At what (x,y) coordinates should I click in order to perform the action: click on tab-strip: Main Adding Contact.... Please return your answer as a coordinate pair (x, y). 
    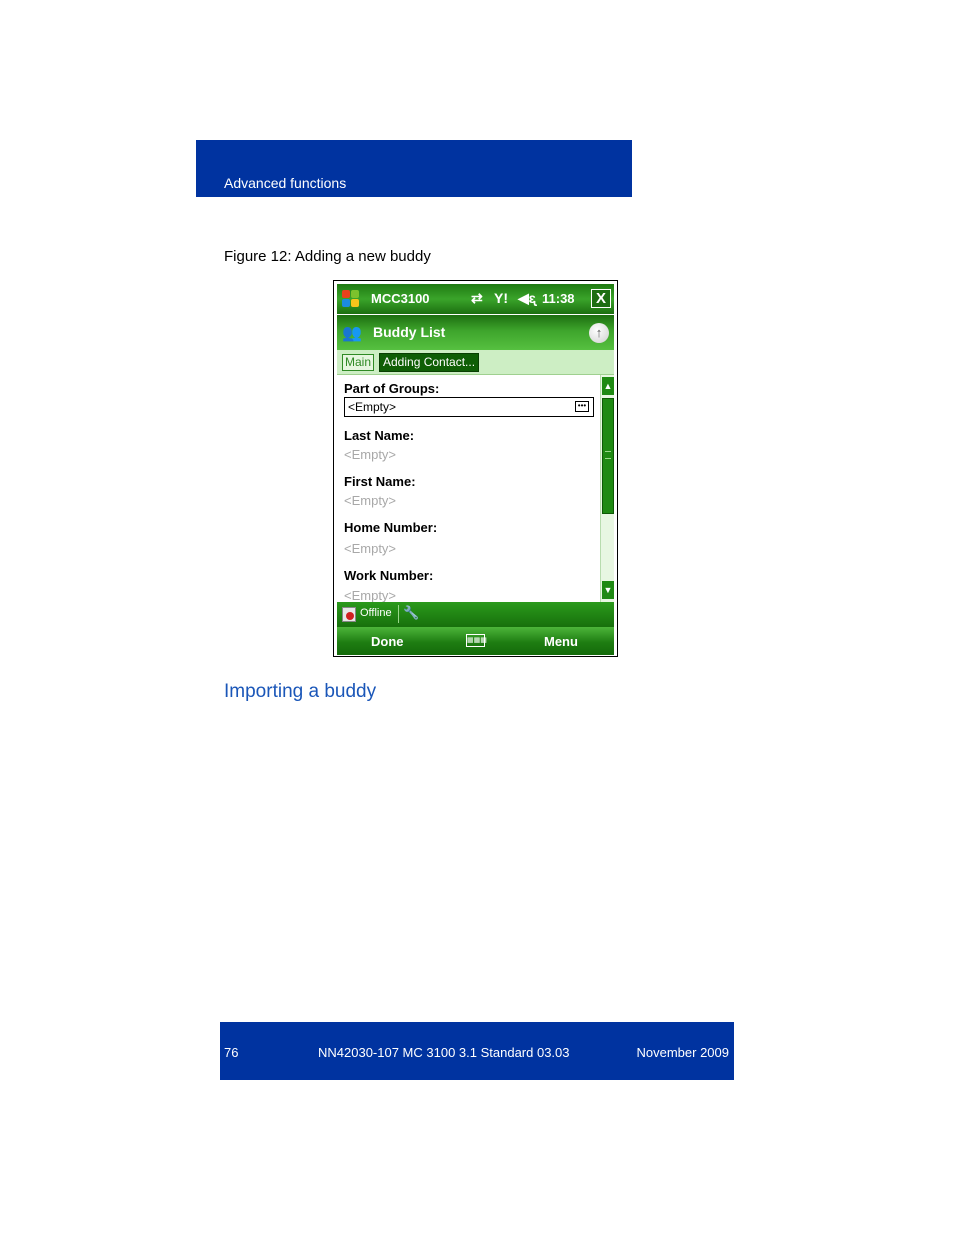
    Looking at the image, I should click on (475, 362).